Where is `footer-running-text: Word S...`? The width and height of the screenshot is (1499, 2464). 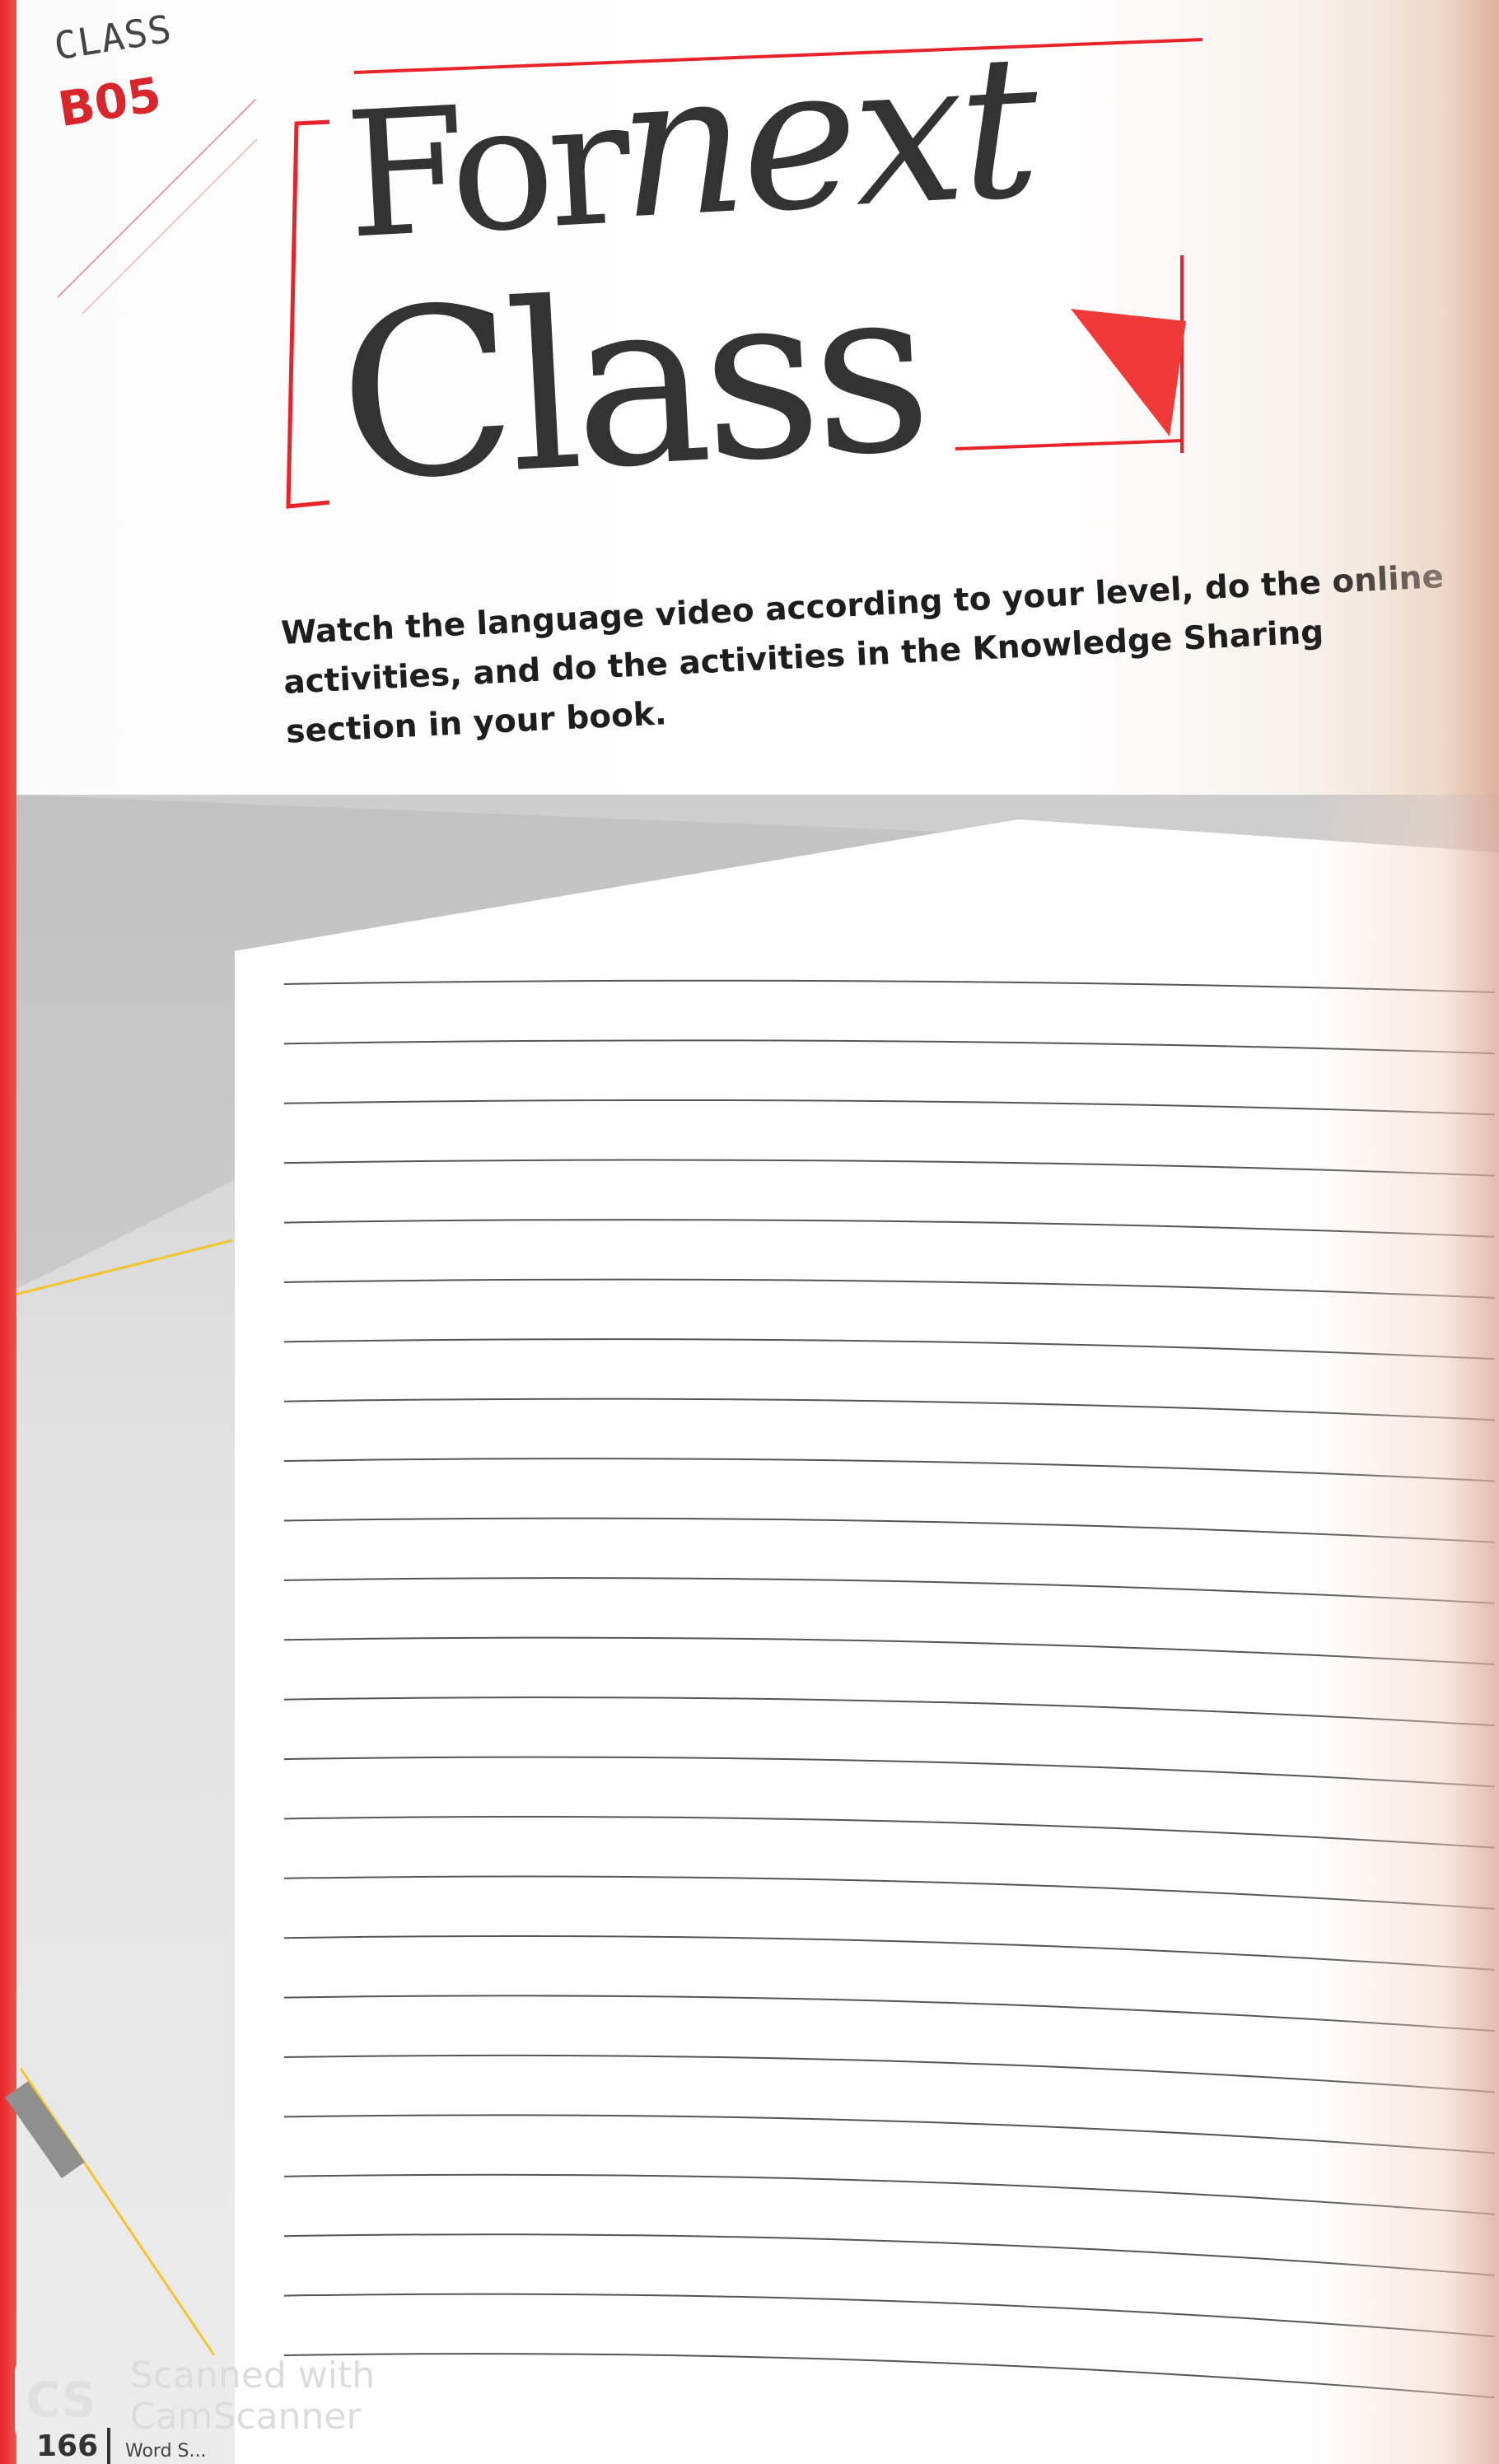 footer-running-text: Word S... is located at coordinates (166, 2451).